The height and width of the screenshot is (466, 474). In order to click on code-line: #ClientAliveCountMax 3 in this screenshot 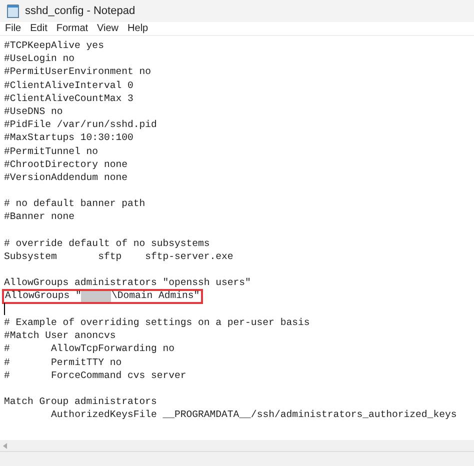, I will do `click(69, 98)`.